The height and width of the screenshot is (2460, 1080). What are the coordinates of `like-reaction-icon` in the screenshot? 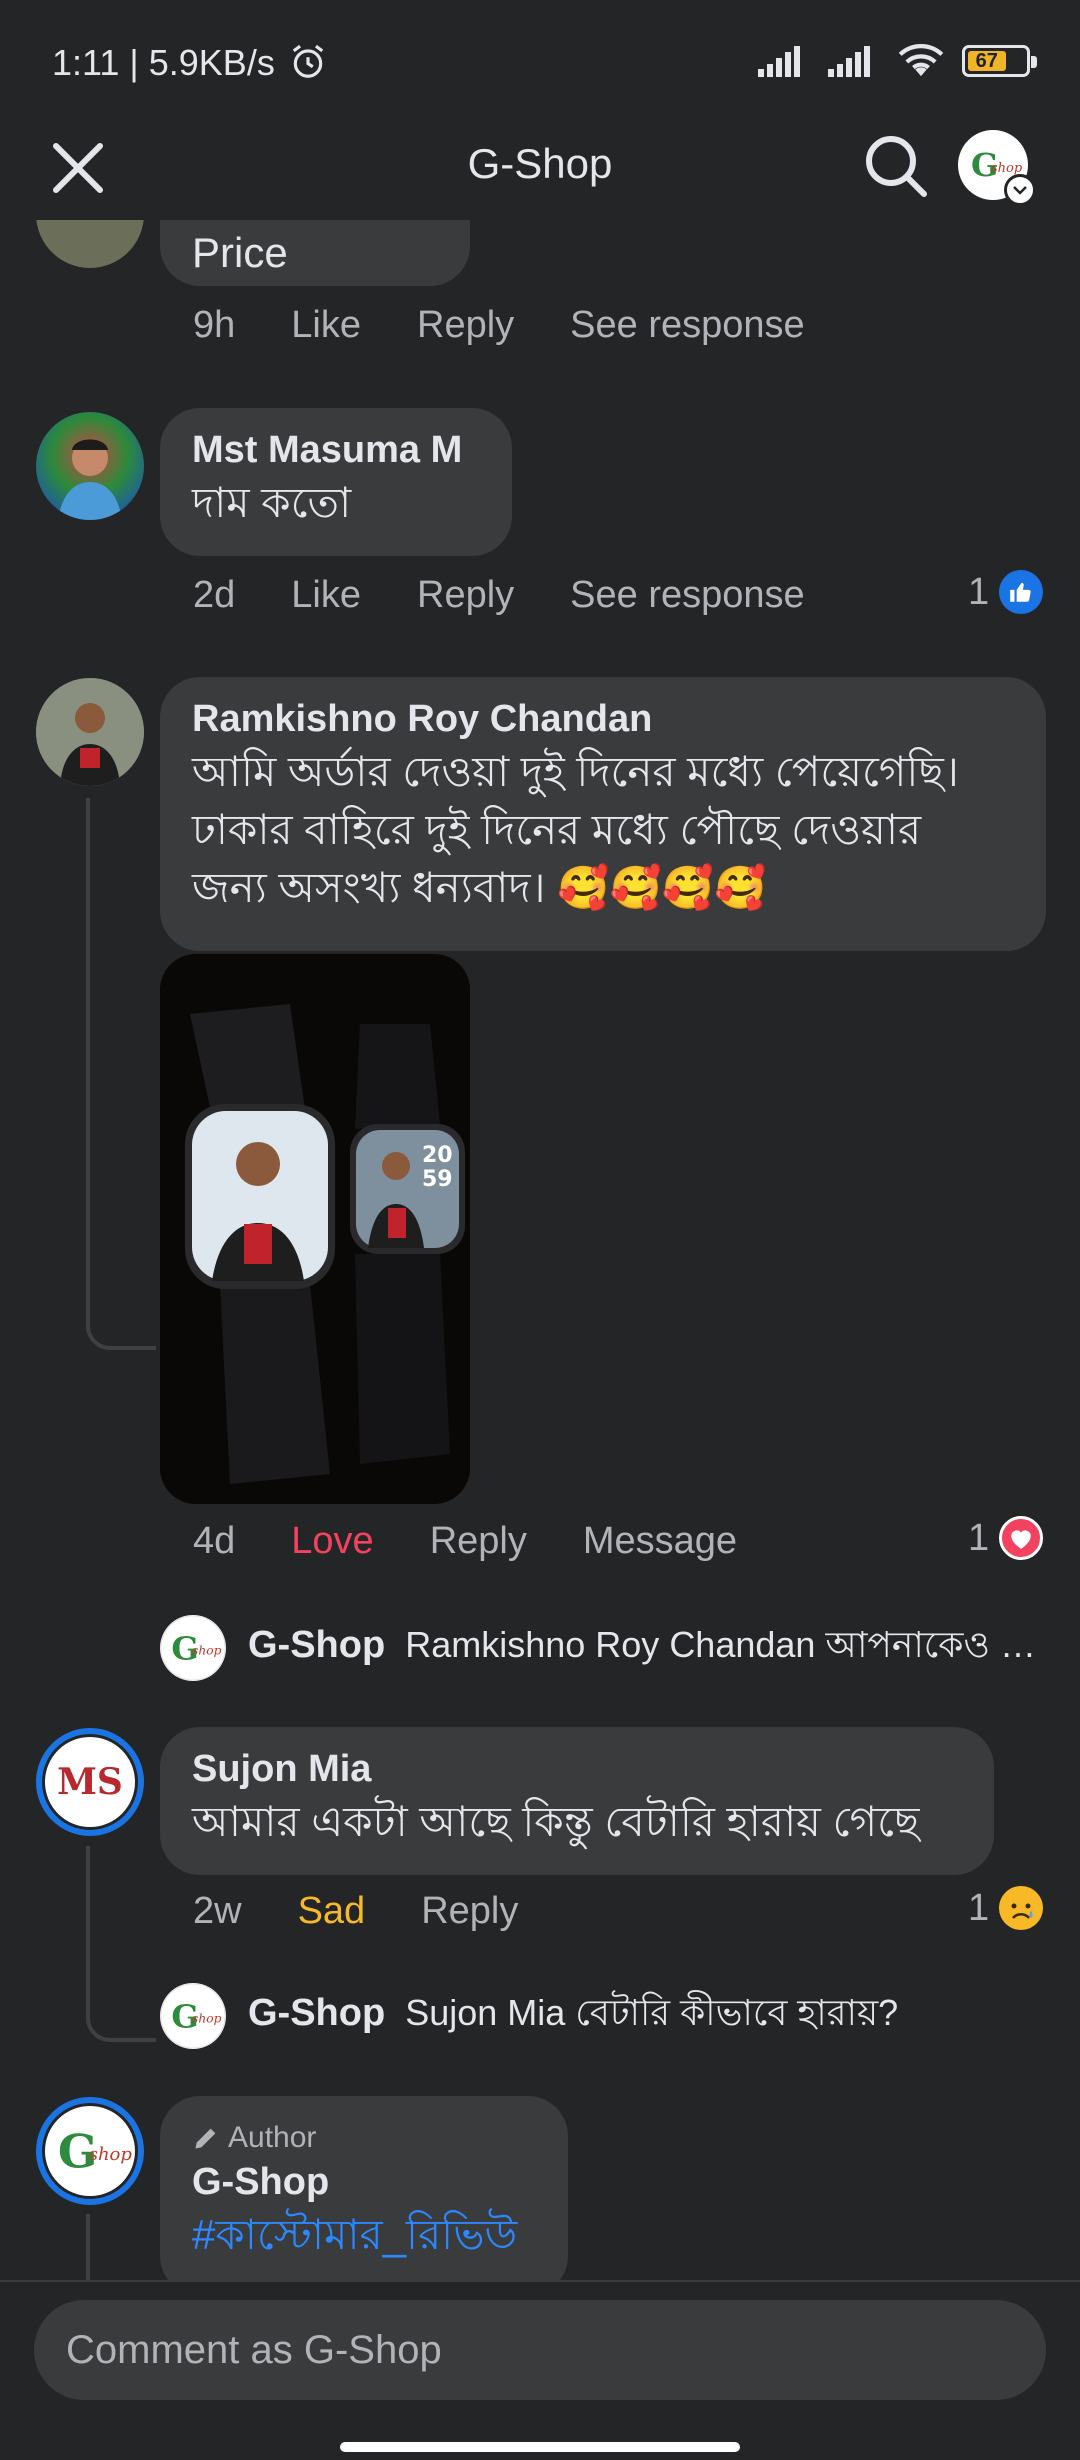 It's located at (1021, 592).